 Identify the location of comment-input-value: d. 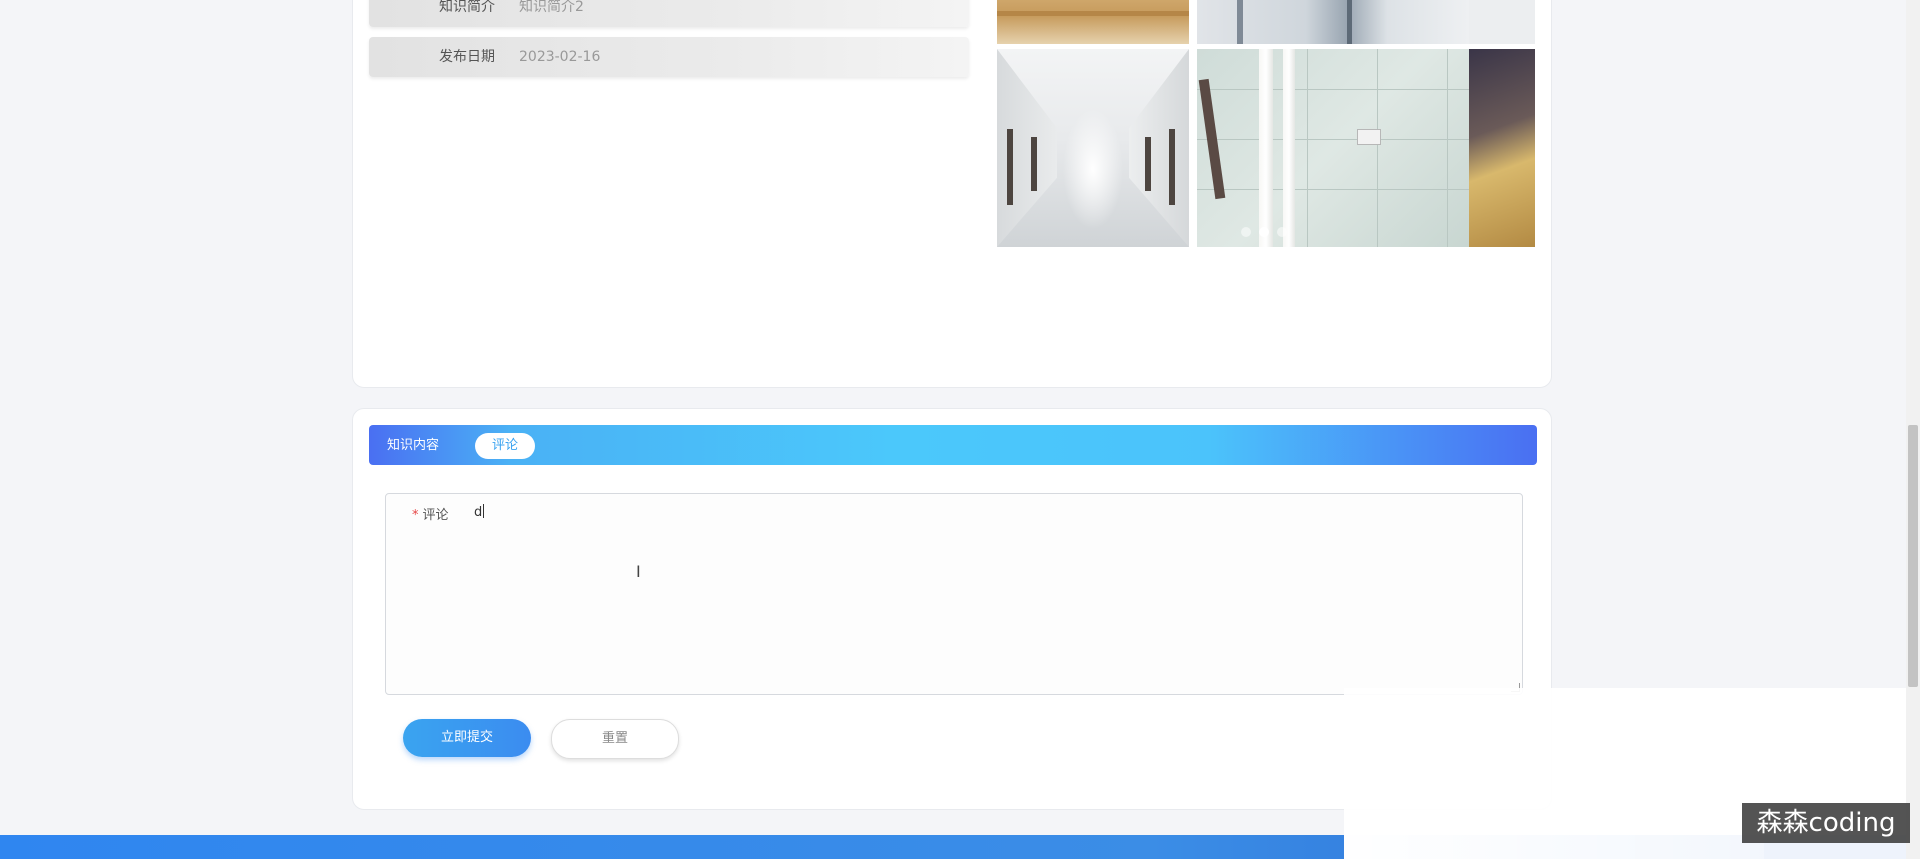
(479, 512).